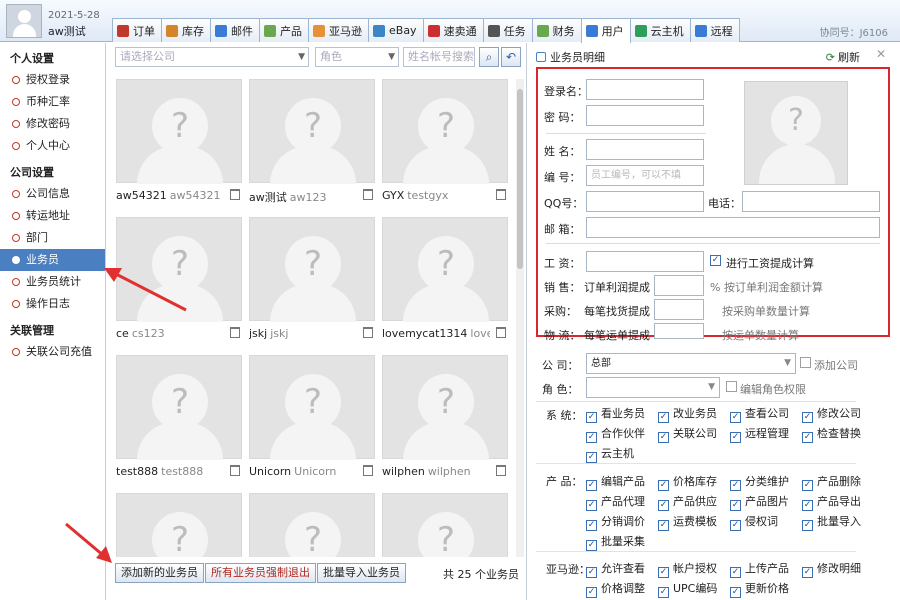 The image size is (900, 600). What do you see at coordinates (759, 482) in the screenshot?
I see `permission-option: ✓ 分类维护` at bounding box center [759, 482].